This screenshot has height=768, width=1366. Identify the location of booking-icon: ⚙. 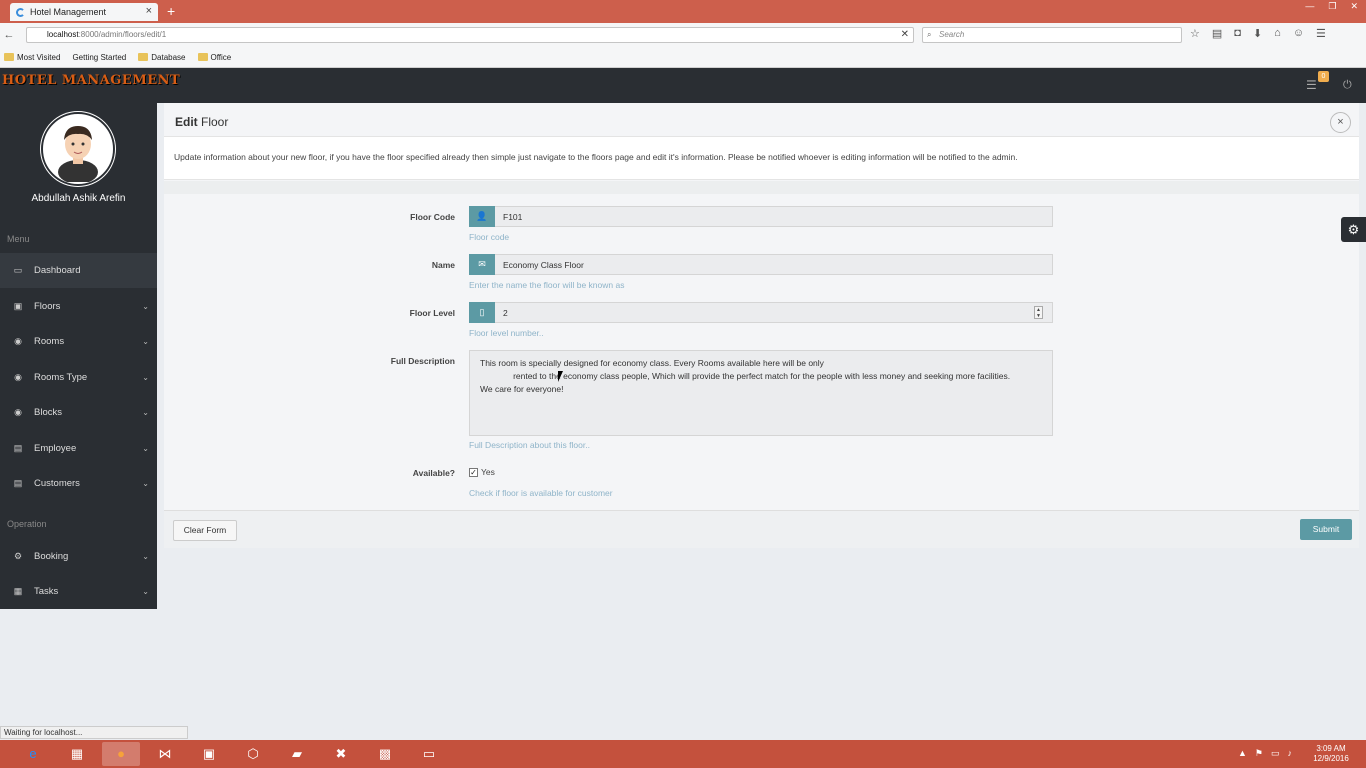
(18, 556).